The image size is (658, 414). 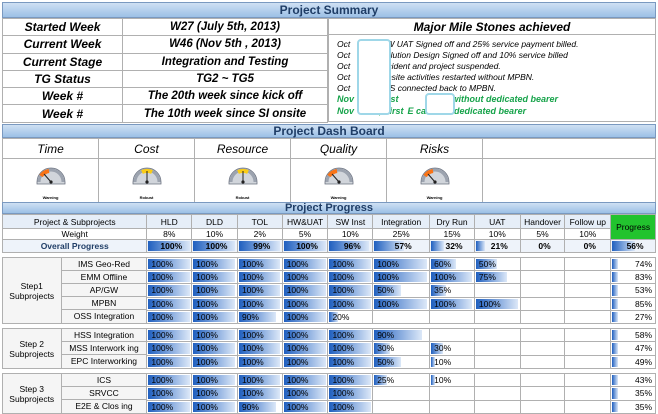 I want to click on overall-label: Overall Progress, so click(x=74, y=246).